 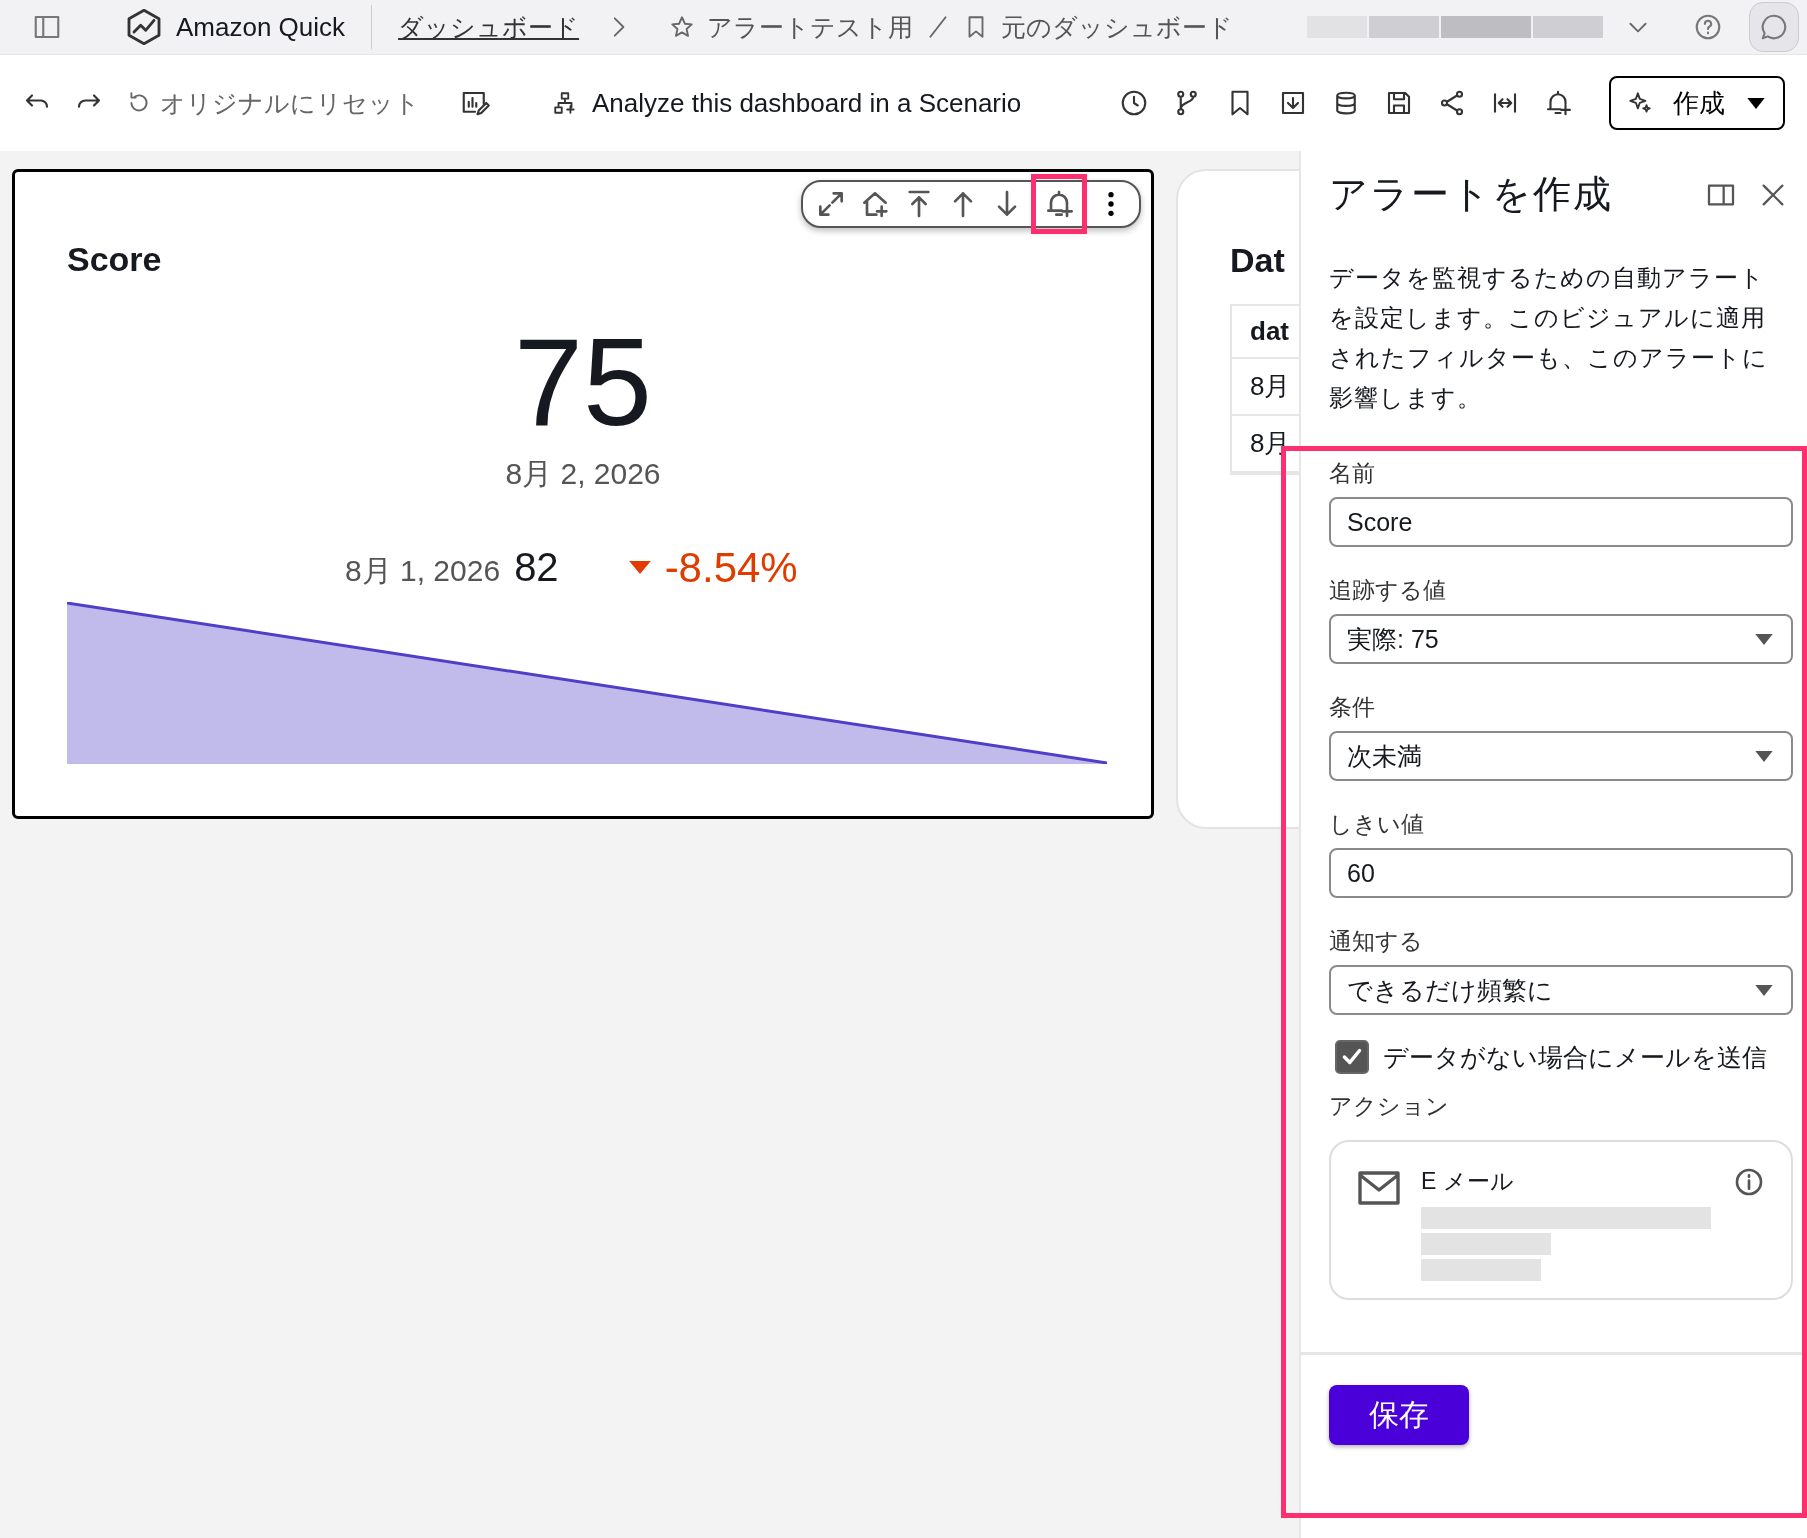 I want to click on dropdown: できるだけ頻繁に, so click(x=1561, y=990).